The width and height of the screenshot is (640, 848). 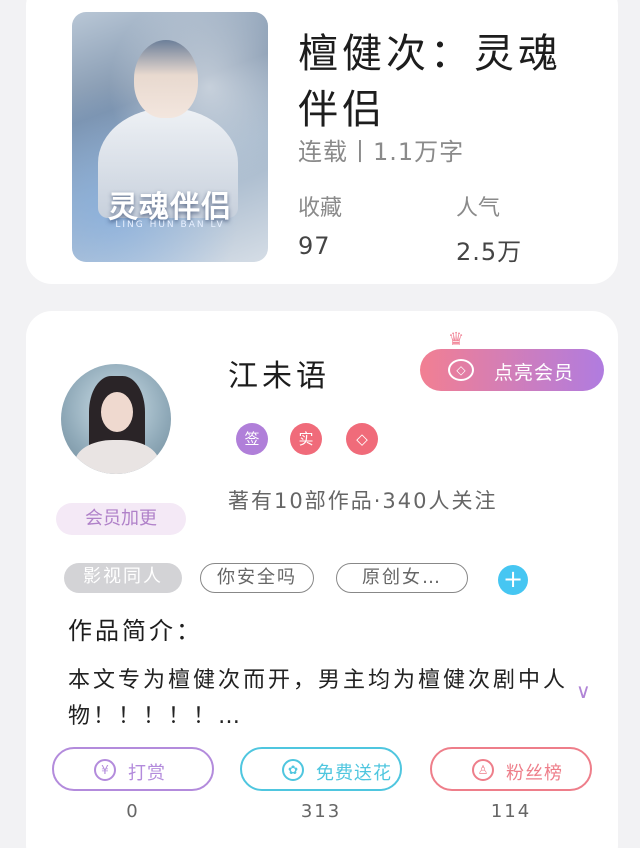 I want to click on book-meta: 连载丨1.1万字, so click(x=381, y=152).